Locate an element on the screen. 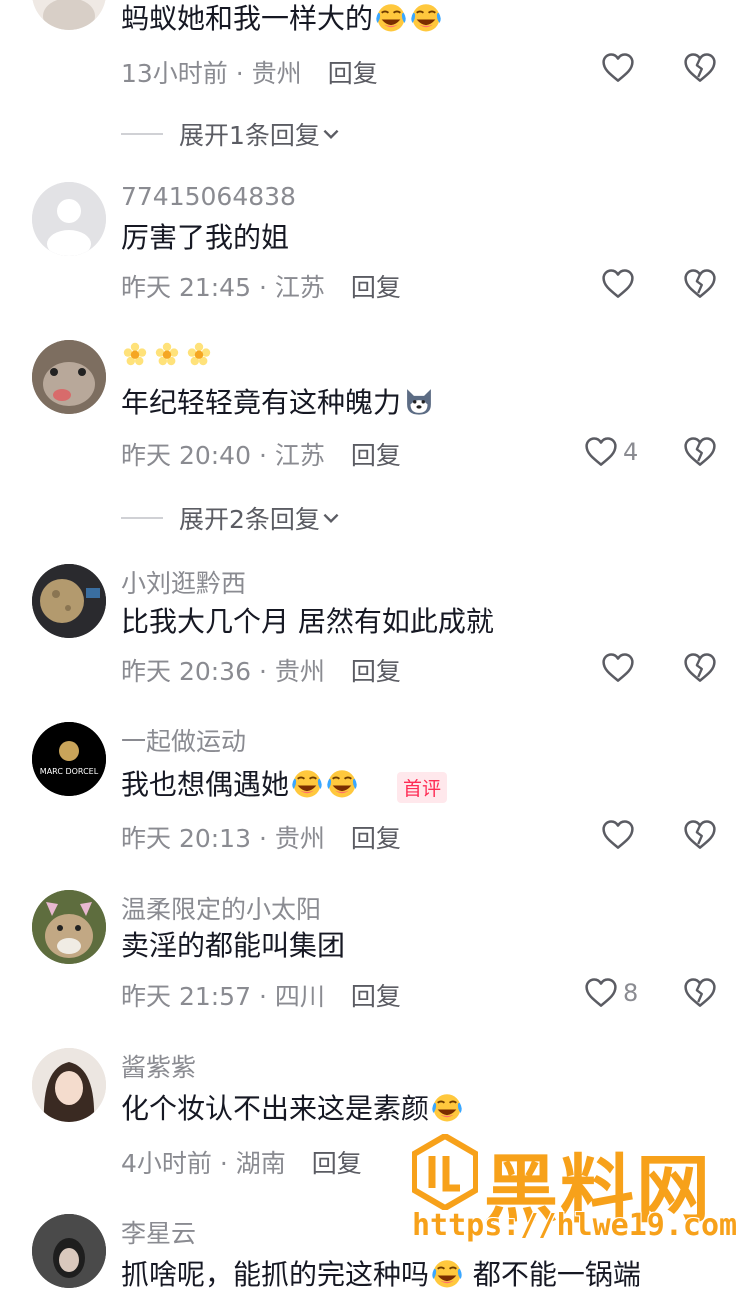 The width and height of the screenshot is (755, 1293). expand-replies-button: 展开1条回复 is located at coordinates (231, 134).